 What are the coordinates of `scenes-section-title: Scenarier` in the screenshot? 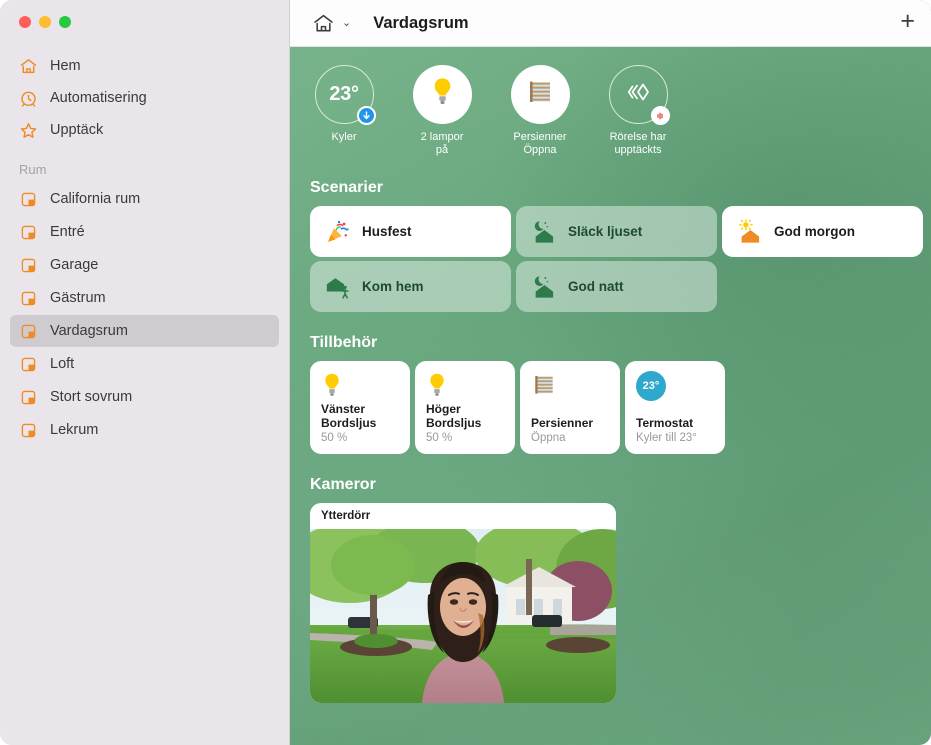 It's located at (346, 187).